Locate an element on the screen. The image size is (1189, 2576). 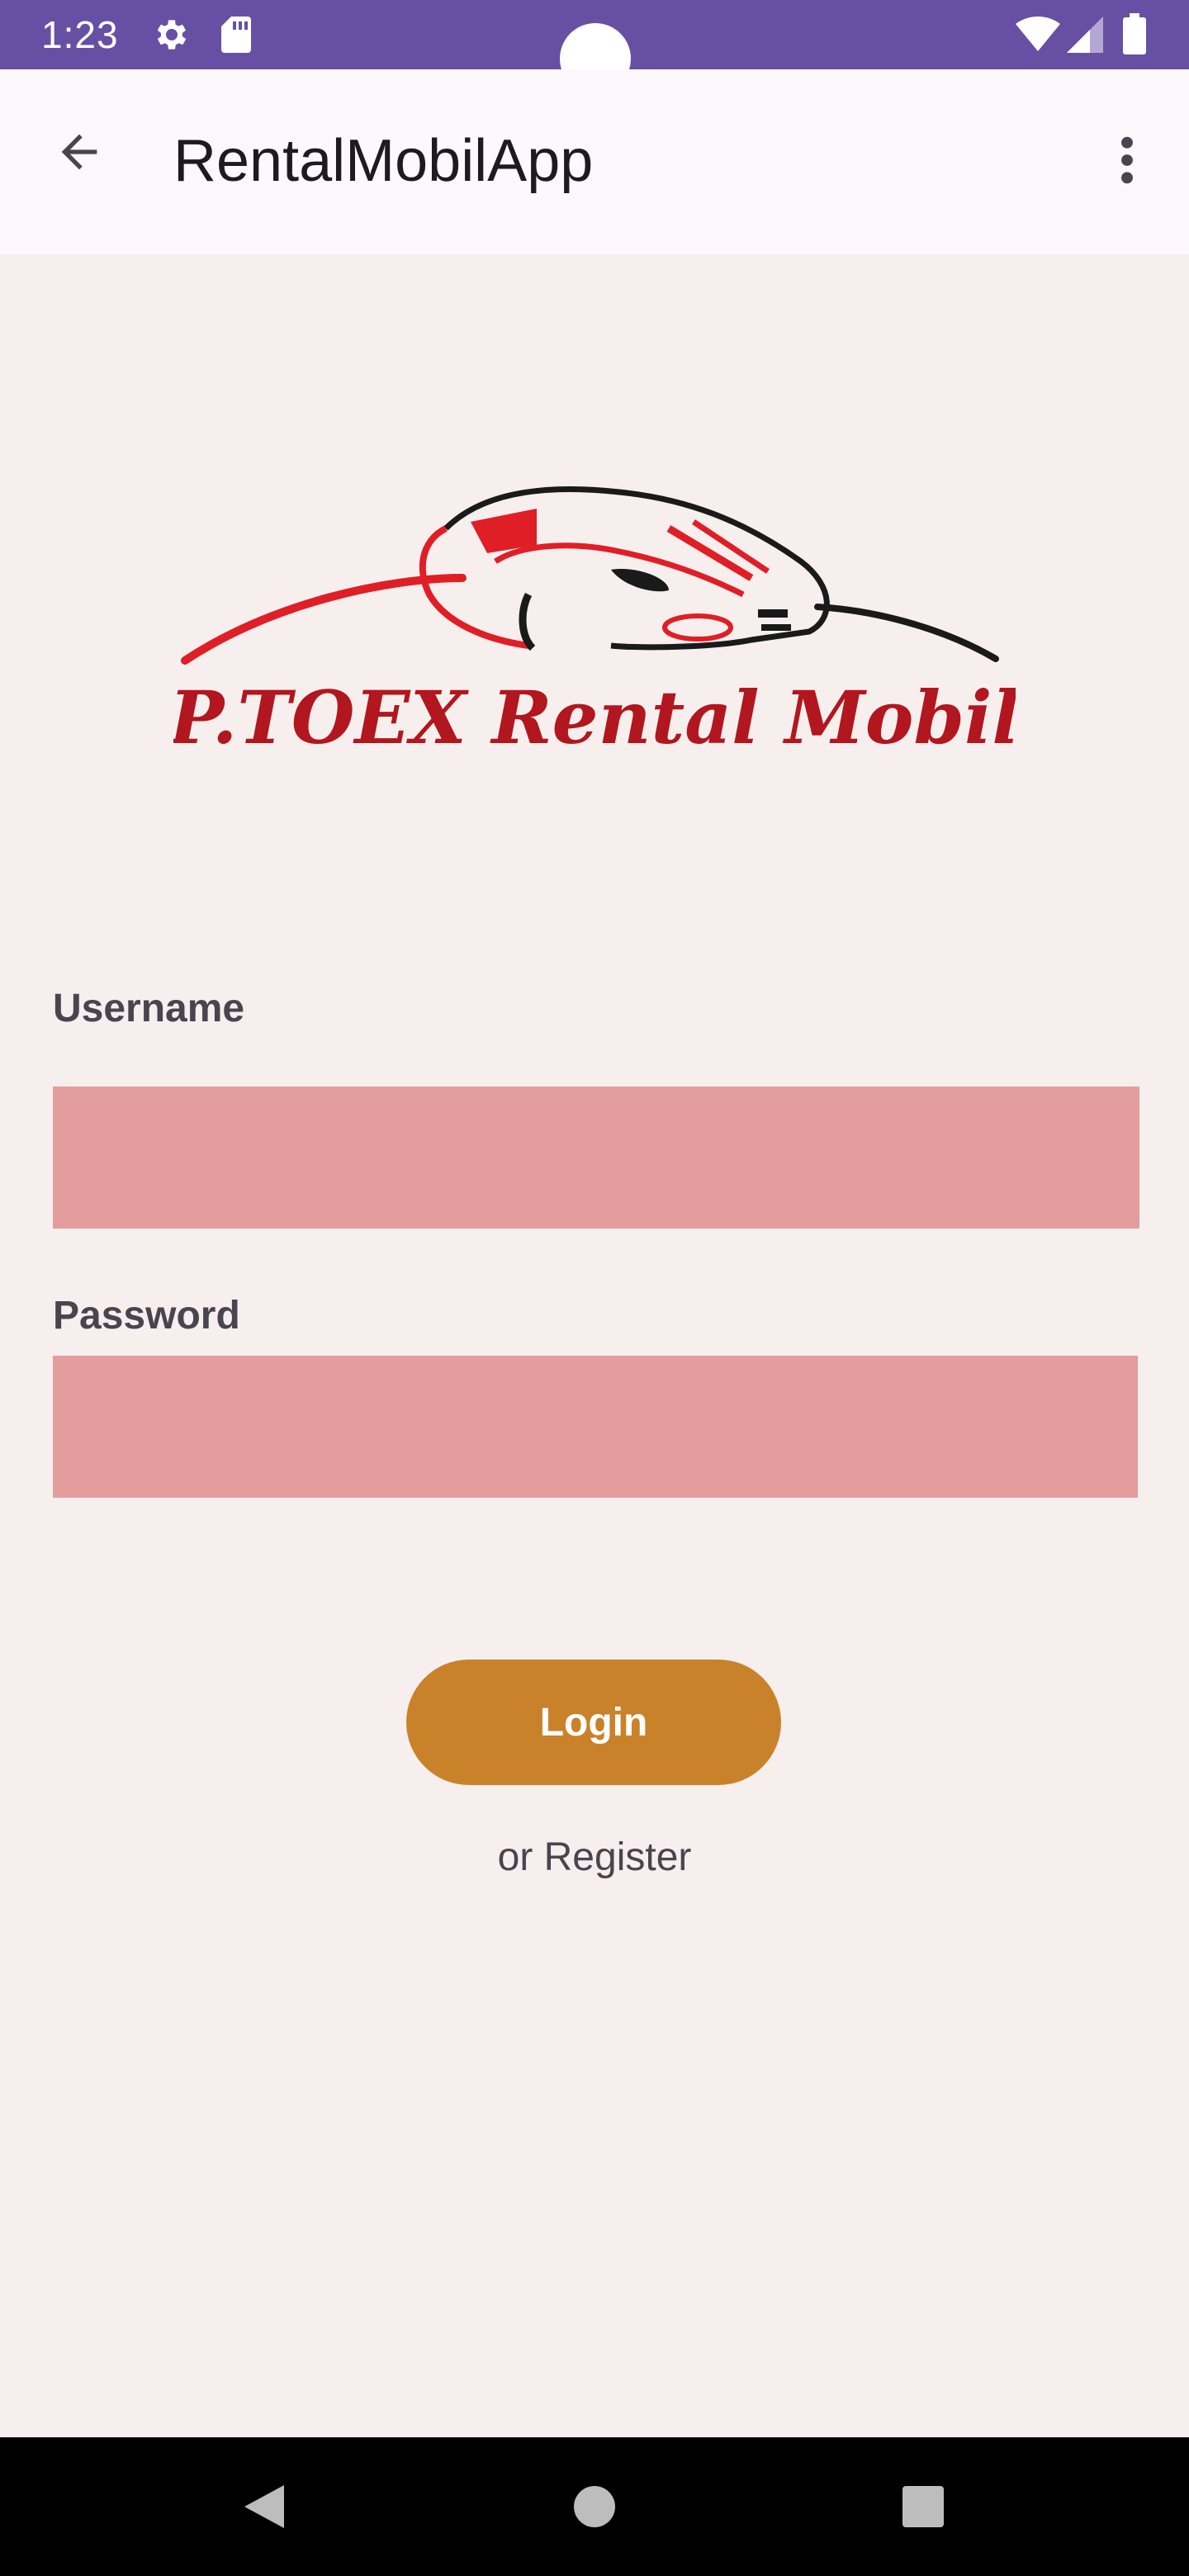
arrow-back-icon is located at coordinates (79, 153).